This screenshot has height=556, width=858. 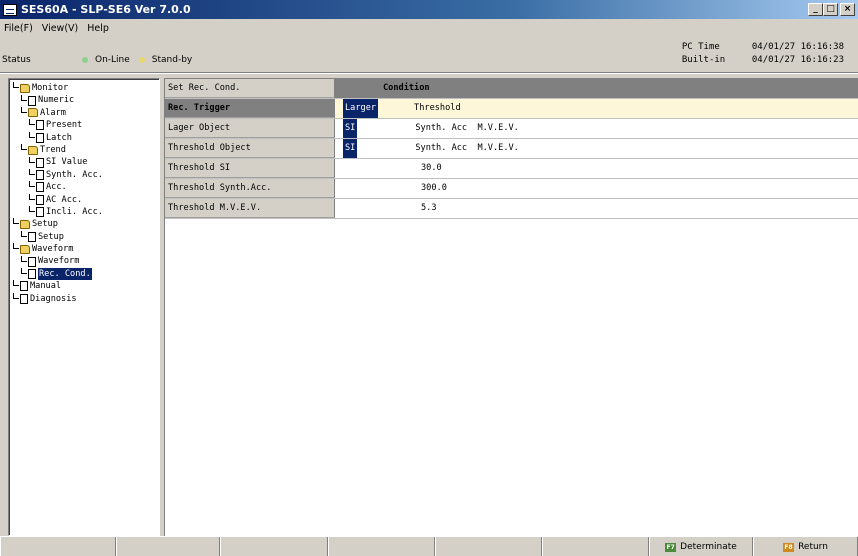 I want to click on tree-item: Alarm, so click(x=84, y=112).